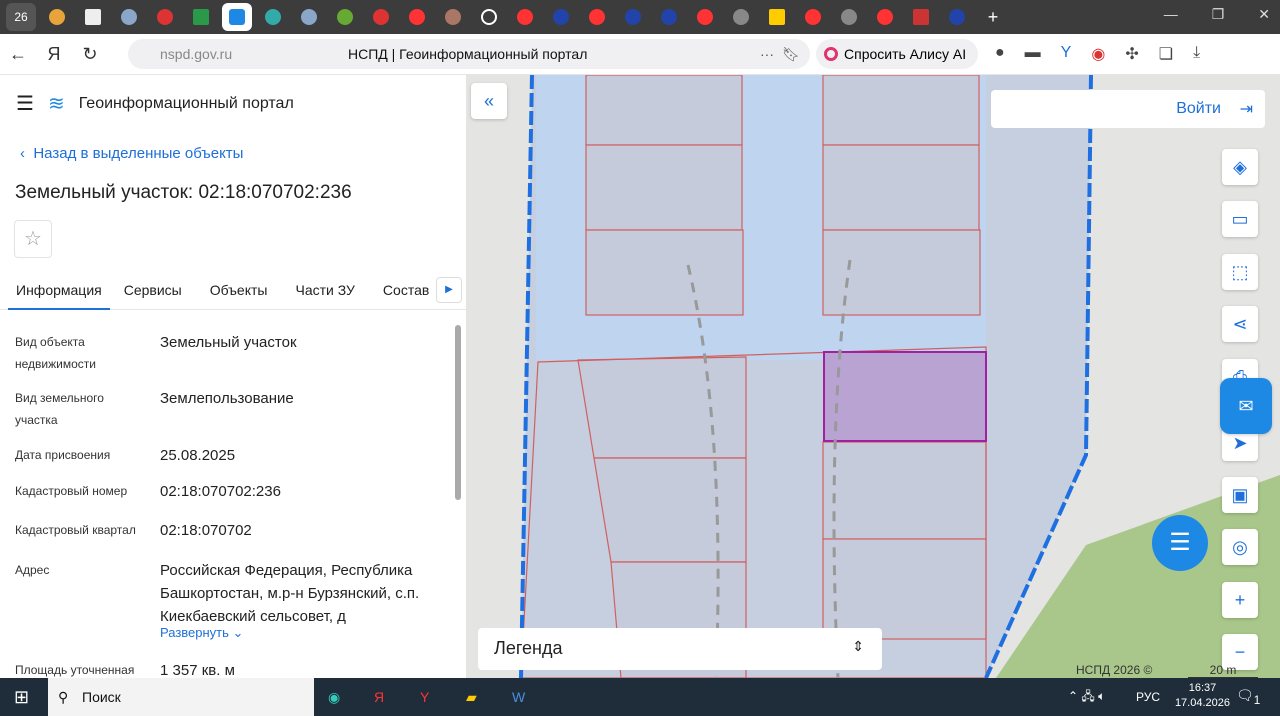 The height and width of the screenshot is (716, 1280). I want to click on legend-dropdown: Легенда ⇕, so click(680, 649).